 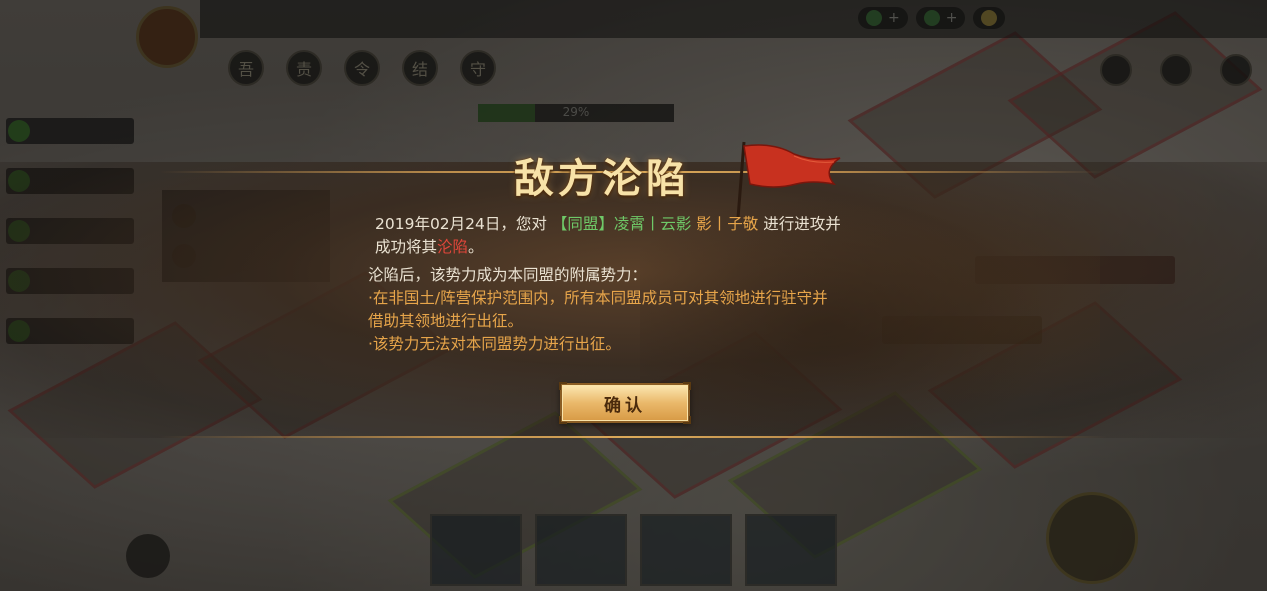 I want to click on alliance-tag-link: 【同盟】凌霄丨云影, so click(x=622, y=224).